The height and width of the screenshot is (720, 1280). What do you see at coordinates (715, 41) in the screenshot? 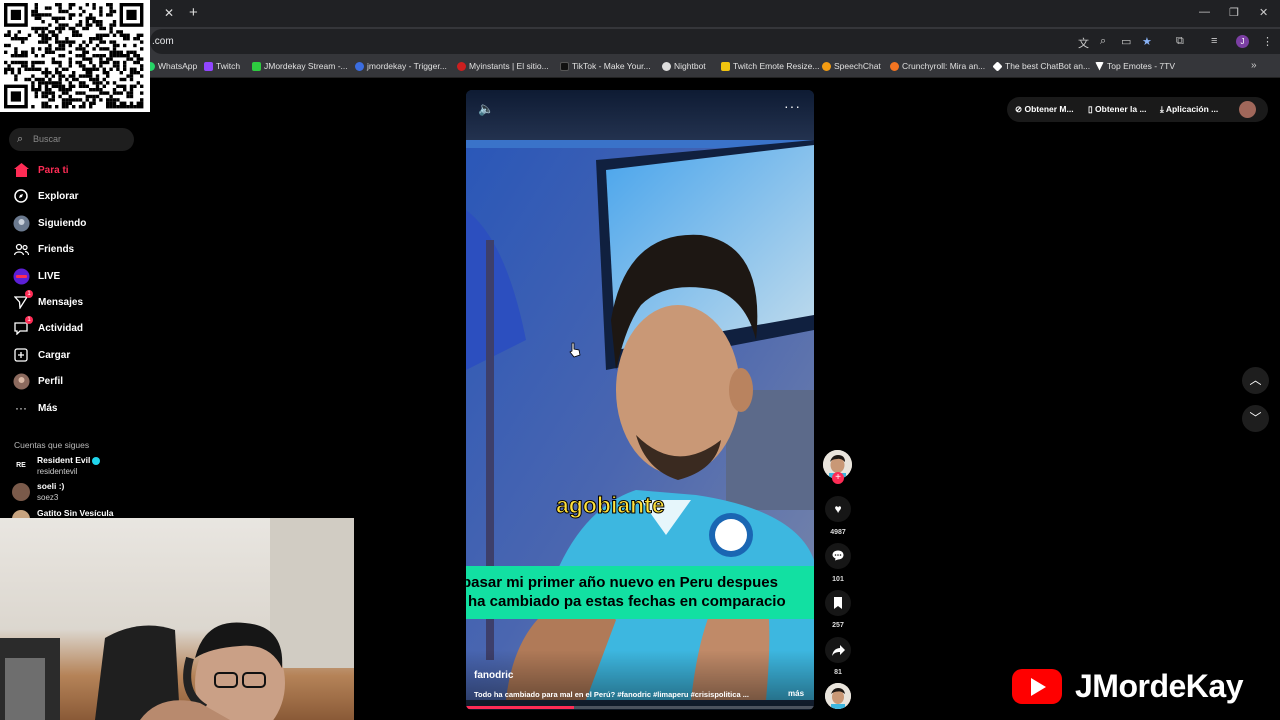
I see `address-bar: .com` at bounding box center [715, 41].